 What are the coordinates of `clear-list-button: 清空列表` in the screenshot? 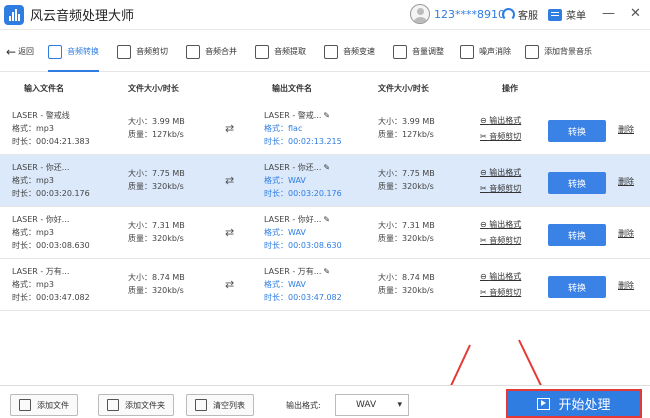 It's located at (220, 405).